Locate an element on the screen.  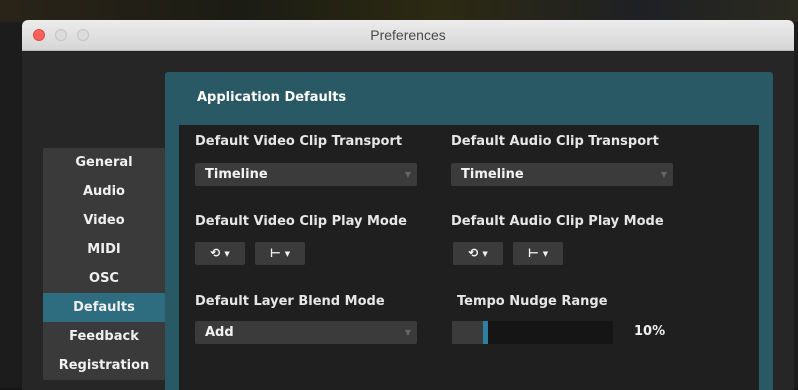
audio-play-mode-label: Default Audio Clip Play Mode is located at coordinates (557, 221).